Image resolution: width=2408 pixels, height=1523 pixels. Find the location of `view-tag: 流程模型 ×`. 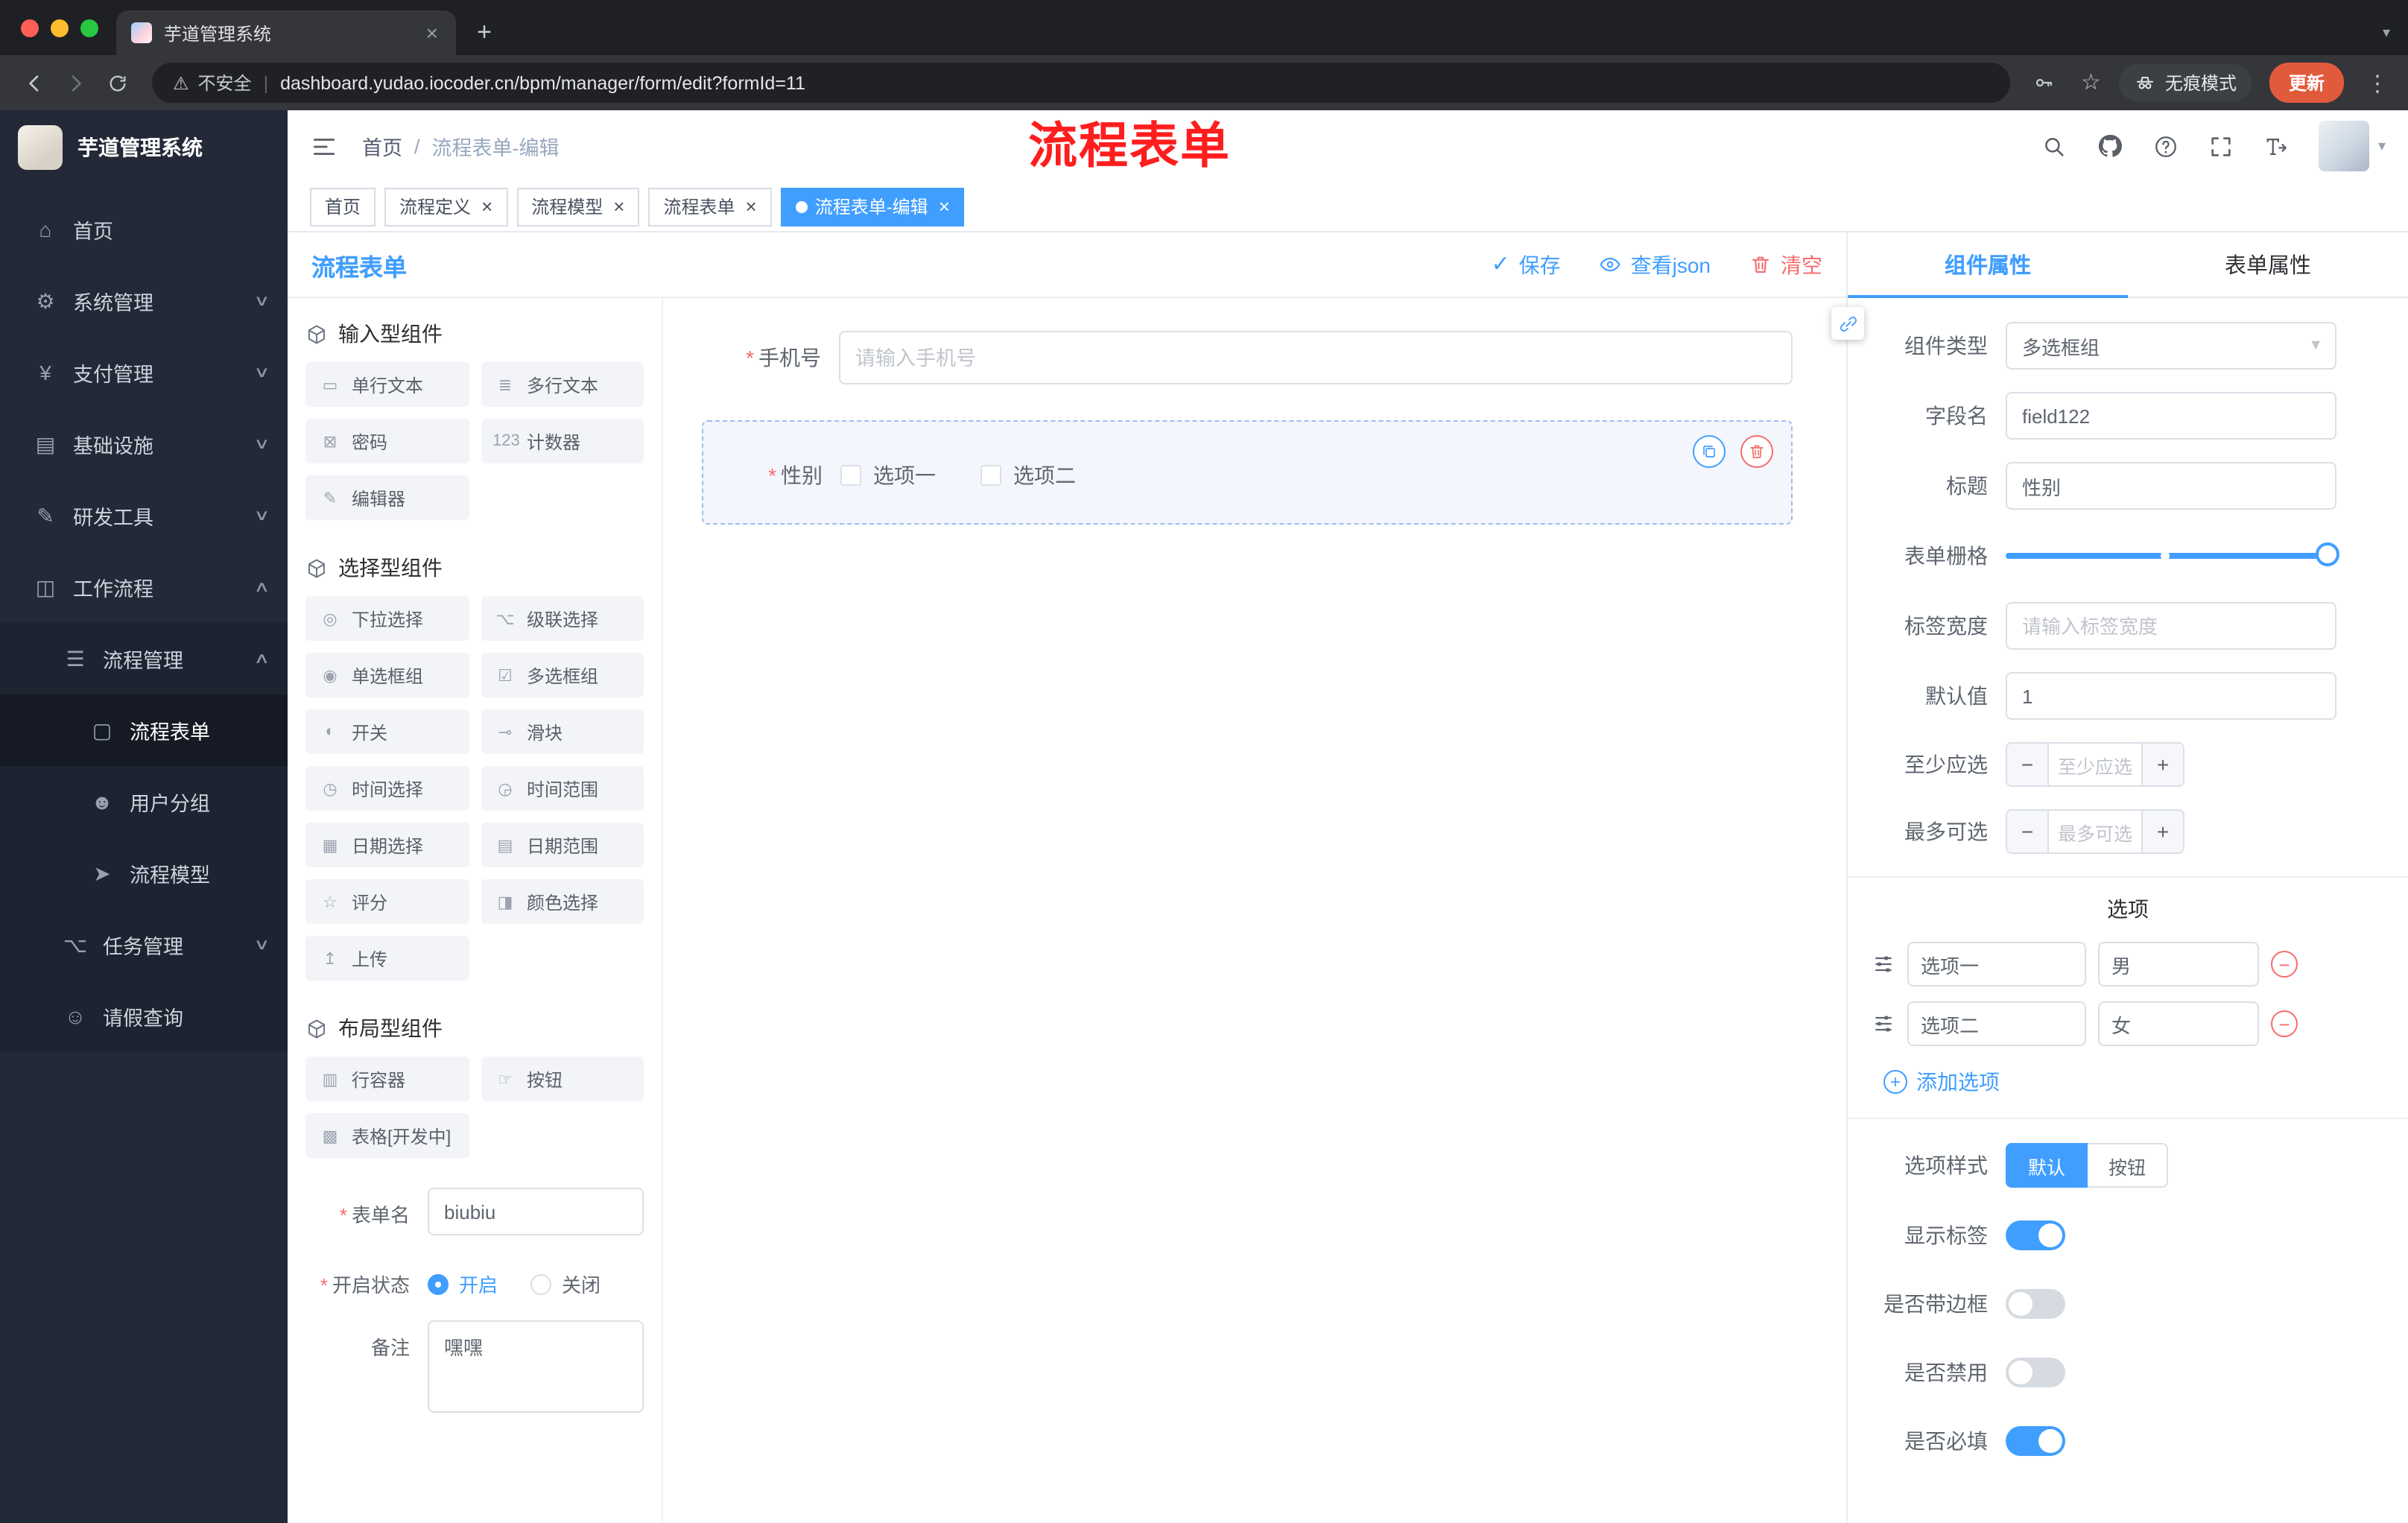

view-tag: 流程模型 × is located at coordinates (578, 207).